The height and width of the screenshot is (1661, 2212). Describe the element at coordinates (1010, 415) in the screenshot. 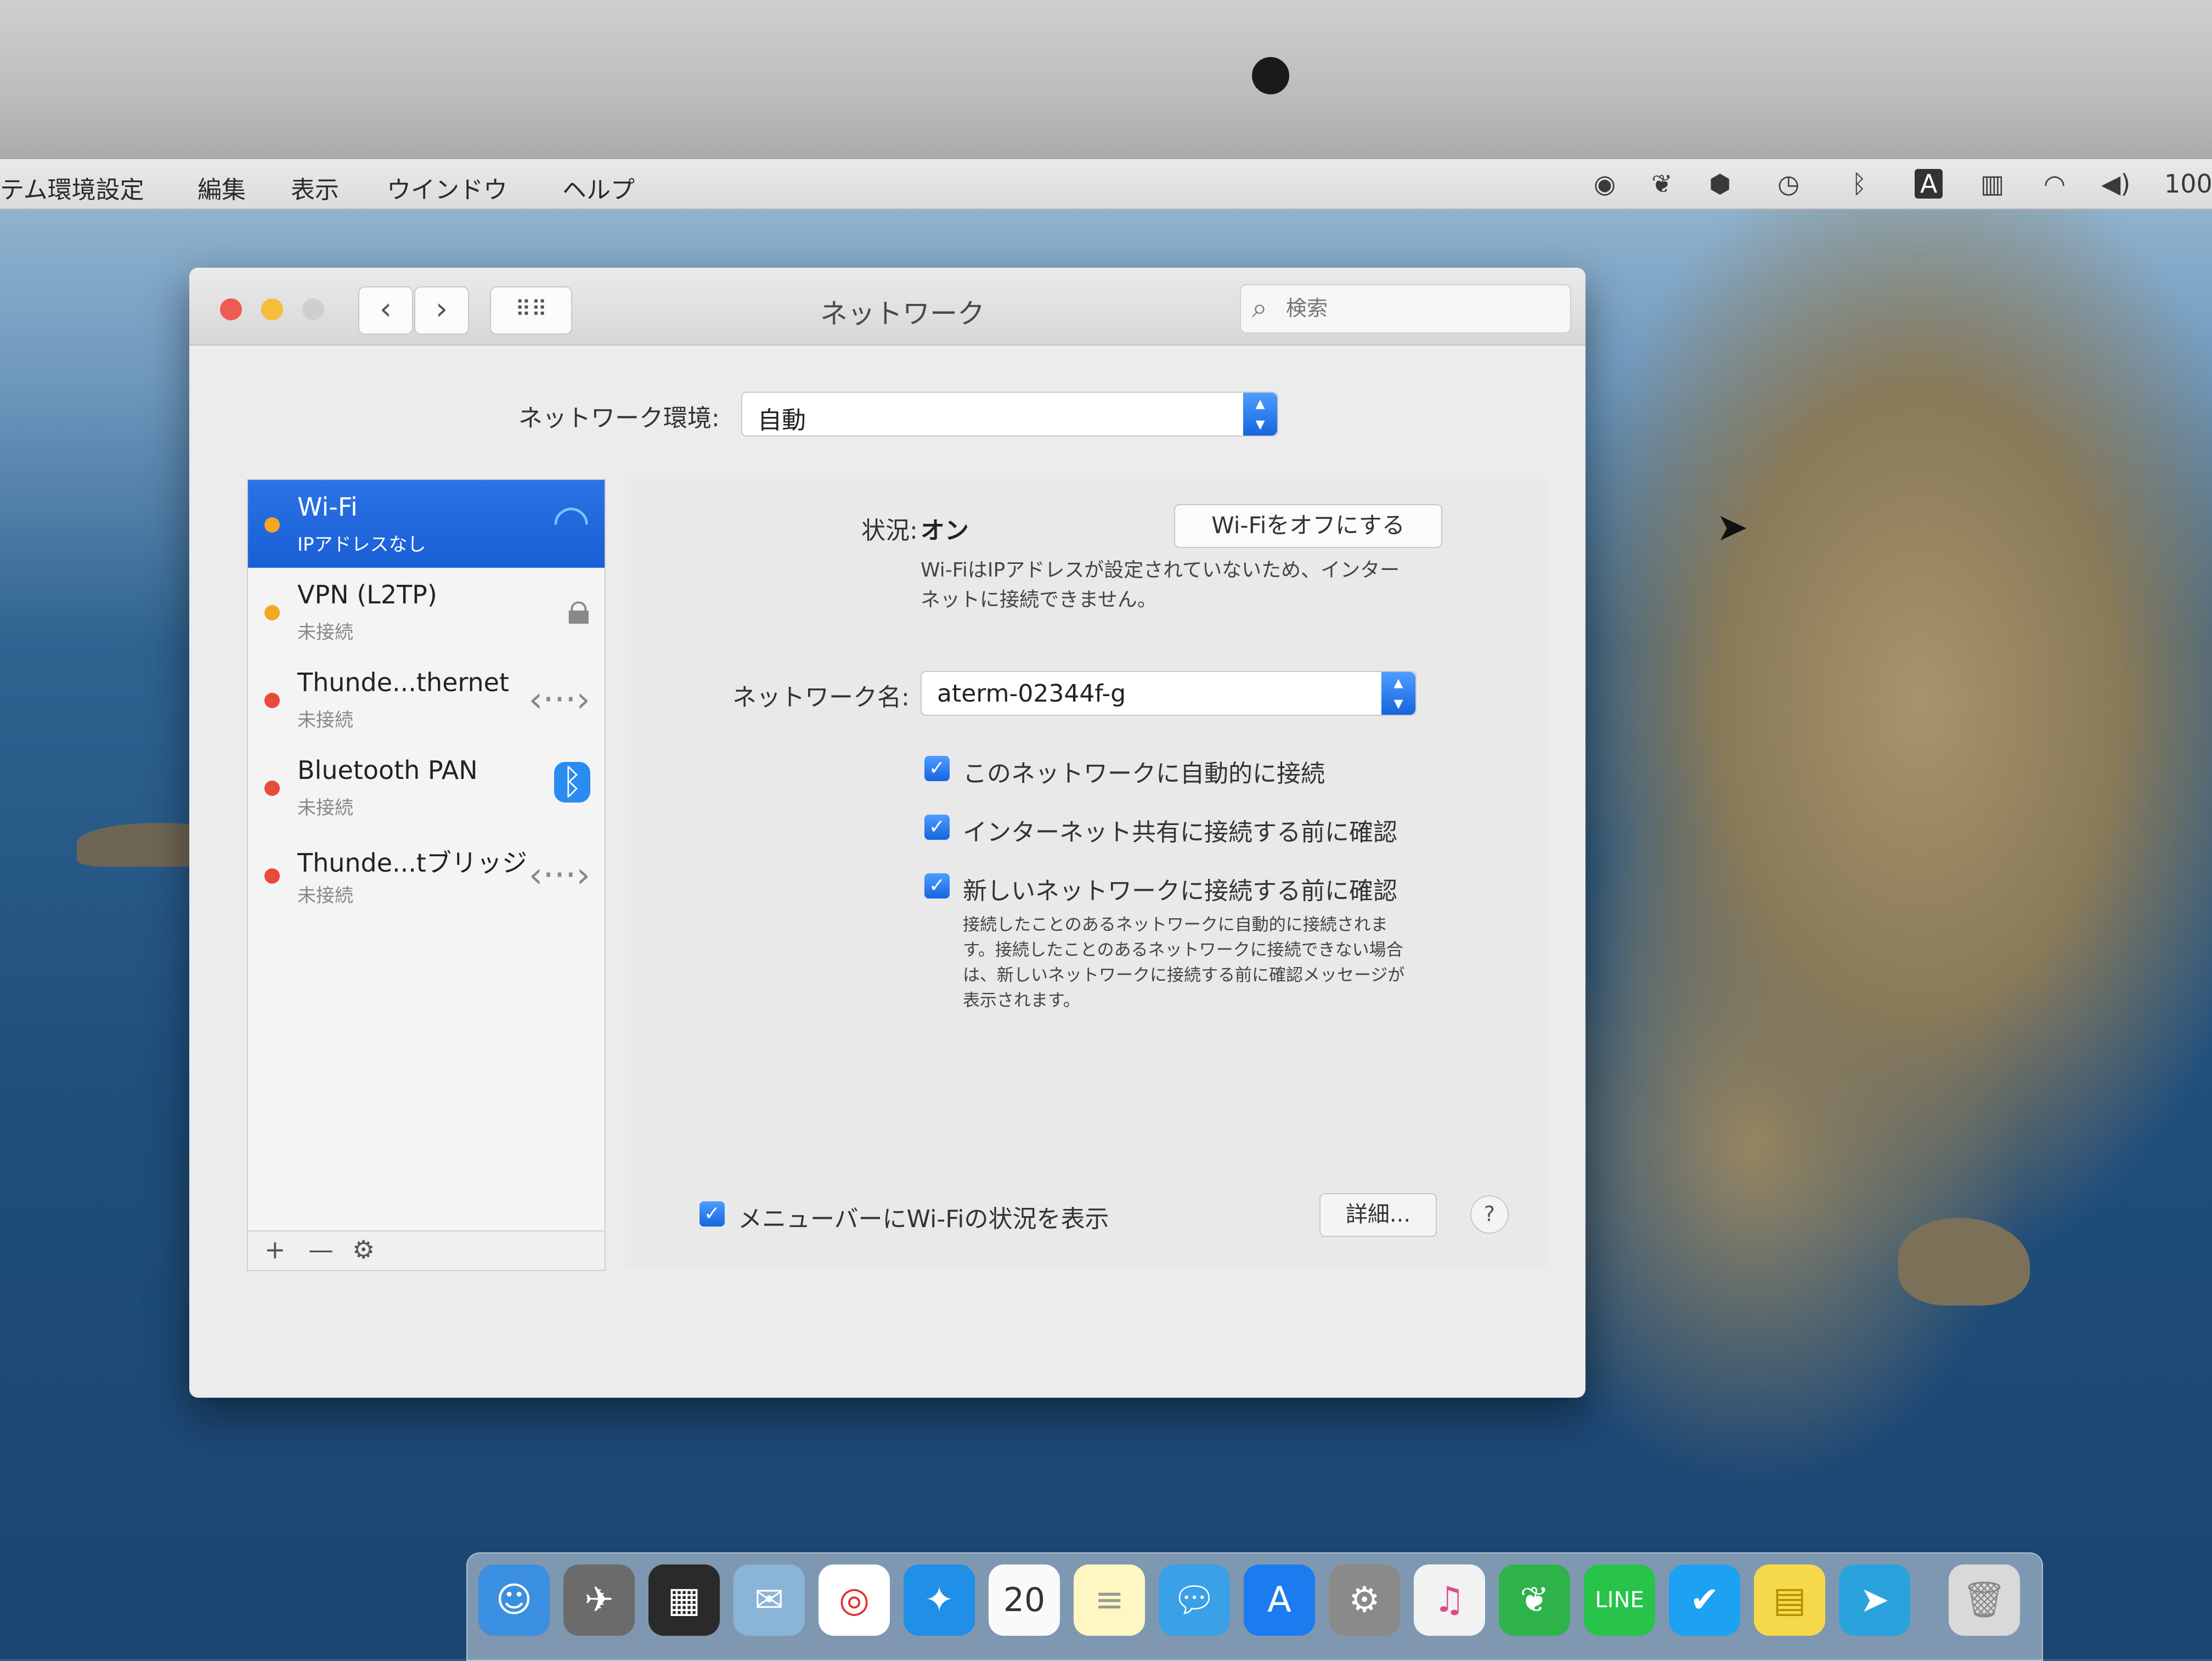

I see `location-select: 自動 ▴ ▾` at that location.